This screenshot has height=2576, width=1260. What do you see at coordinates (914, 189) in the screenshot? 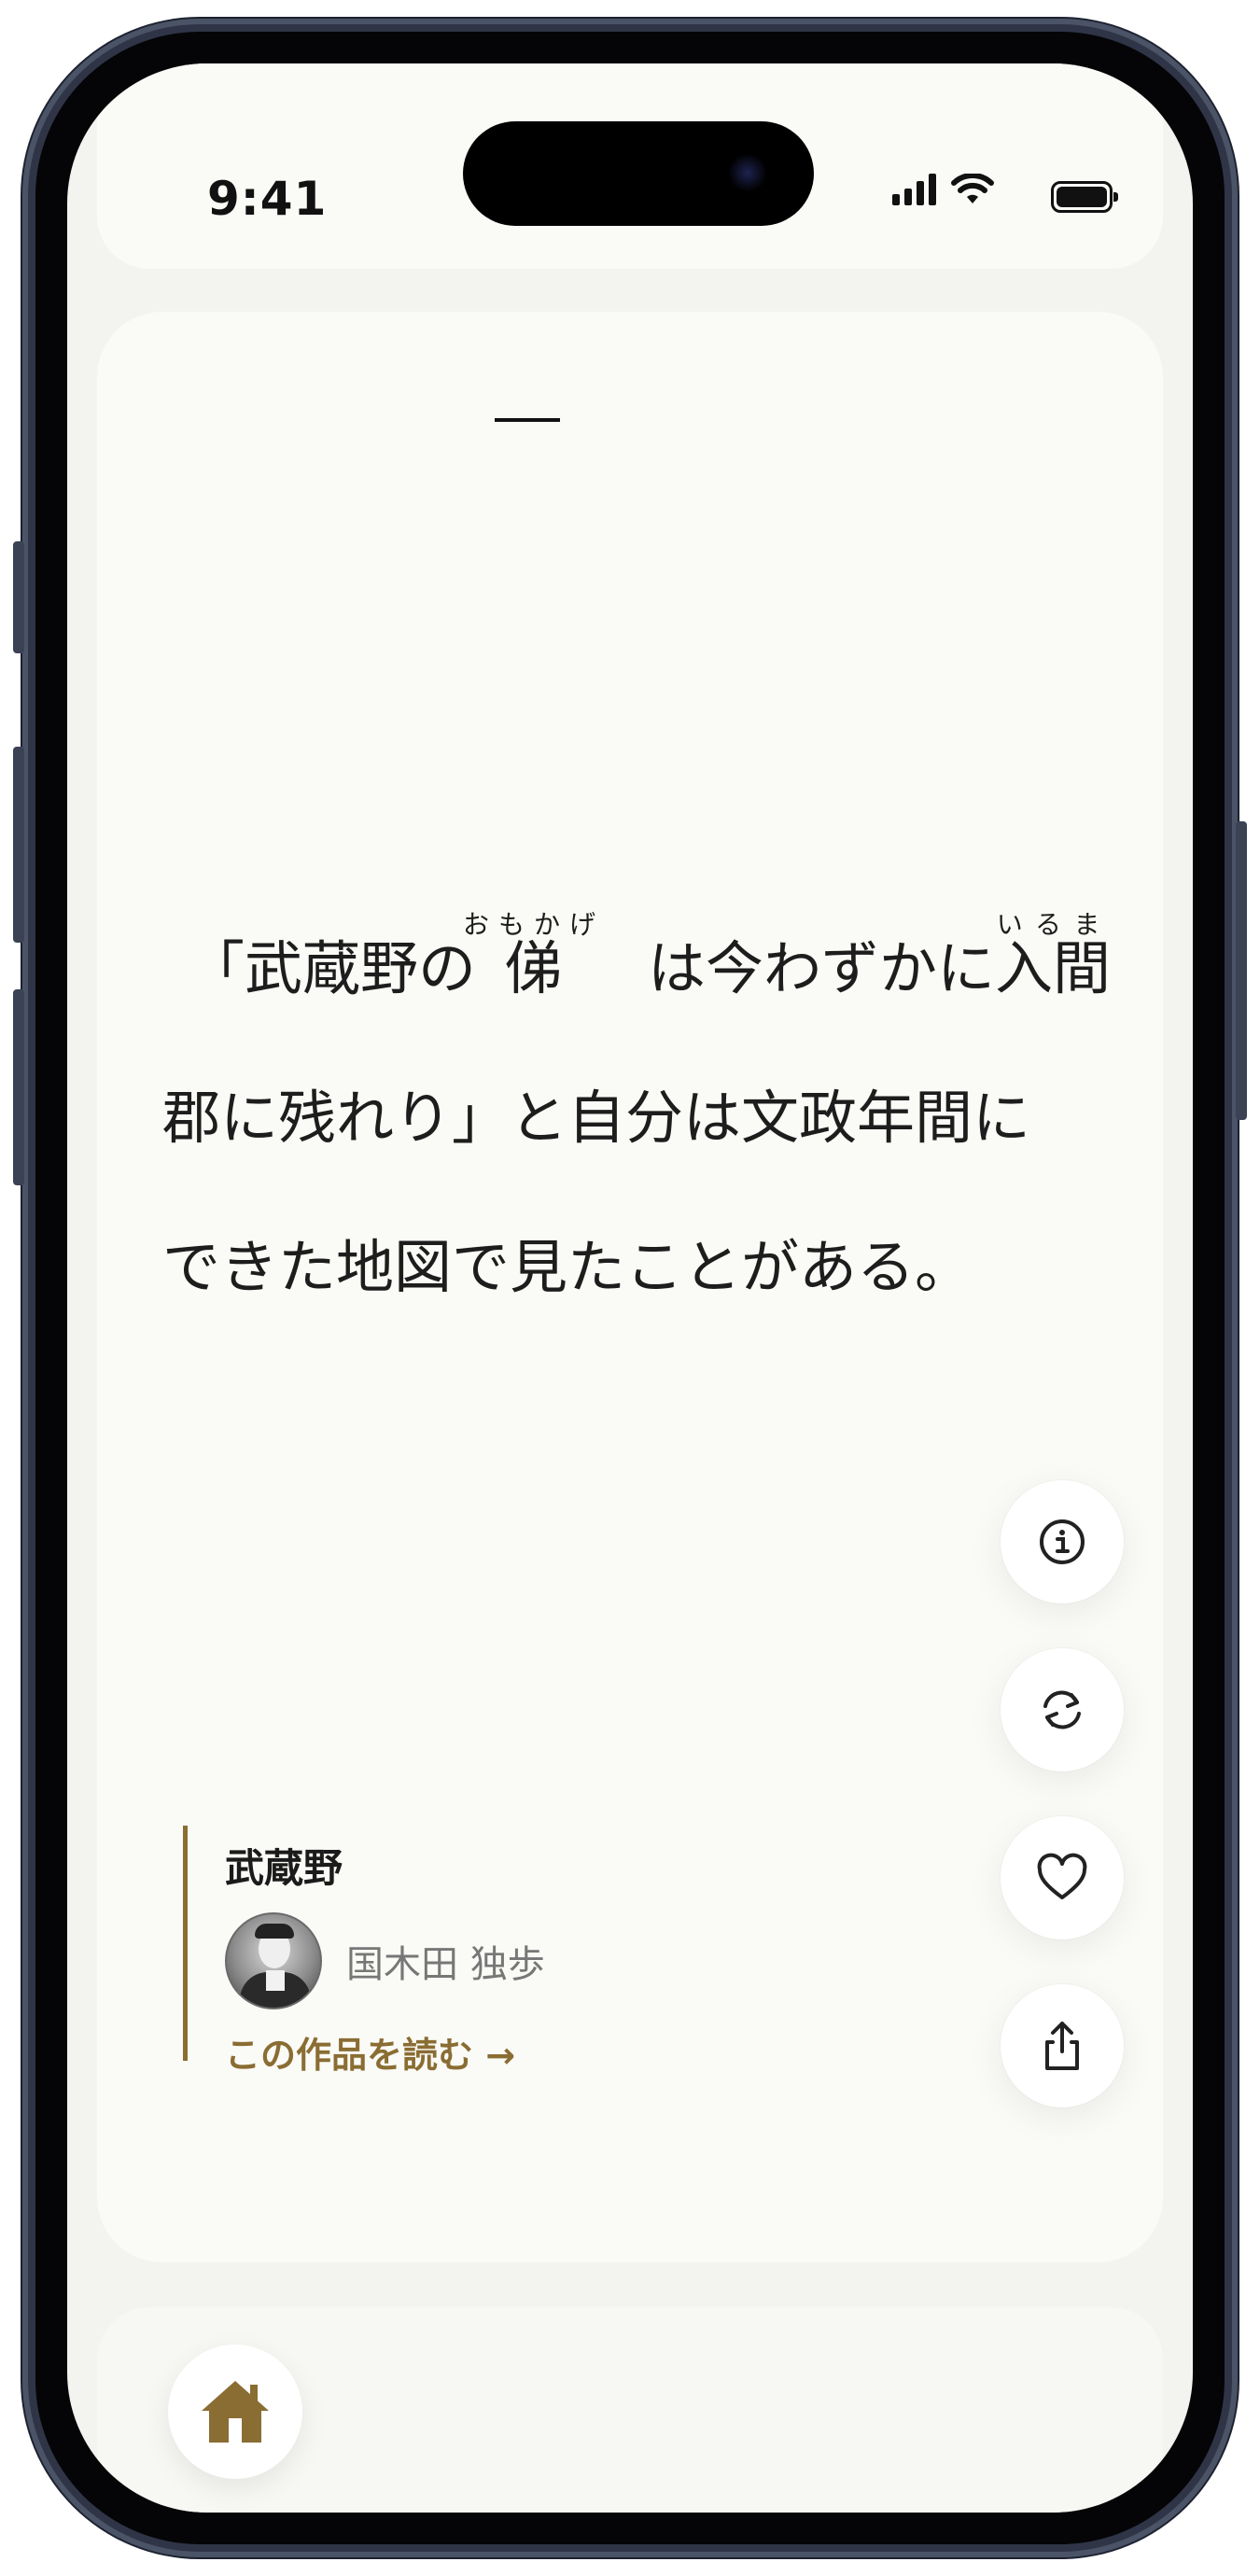
I see `cellular-signal-icon` at bounding box center [914, 189].